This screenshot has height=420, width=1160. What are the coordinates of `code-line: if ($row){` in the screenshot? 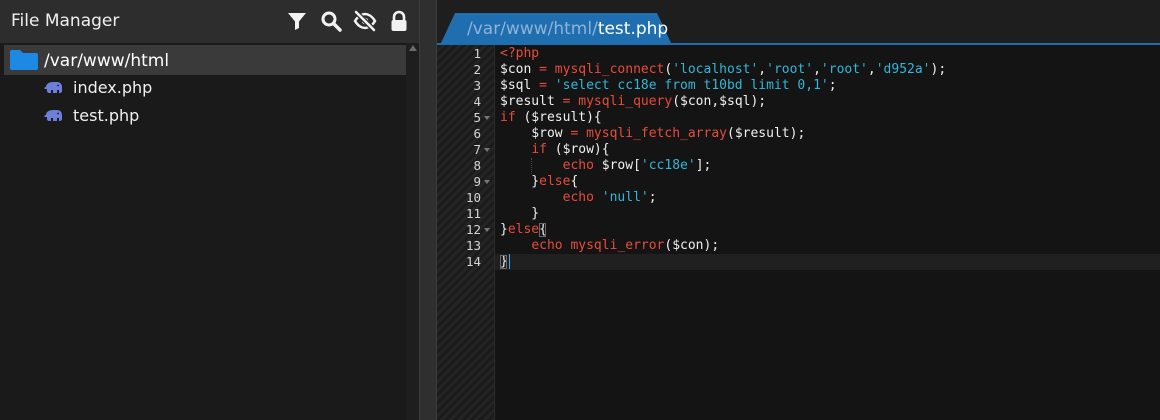 It's located at (555, 150).